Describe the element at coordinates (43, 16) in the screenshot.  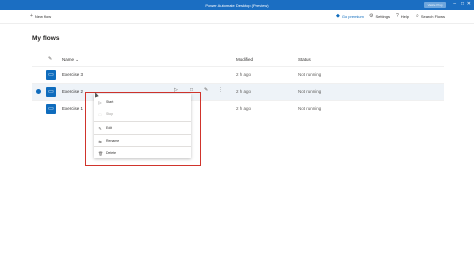
I see `new-flow-label: New flow` at that location.